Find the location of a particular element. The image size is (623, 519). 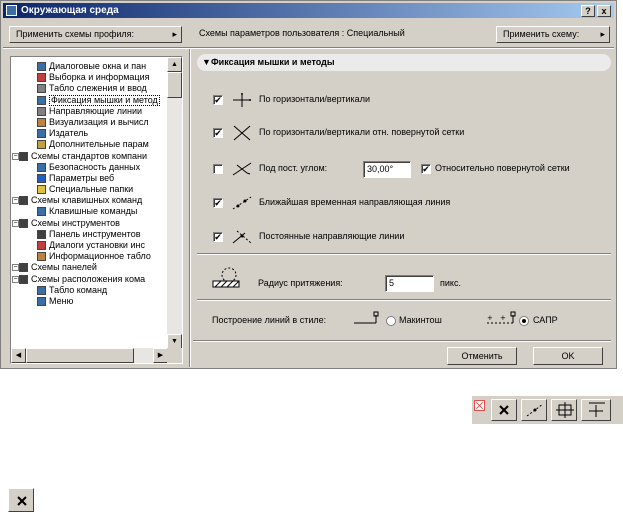

tree-vertical-scrollbar: ▲ ▼ is located at coordinates (174, 203).